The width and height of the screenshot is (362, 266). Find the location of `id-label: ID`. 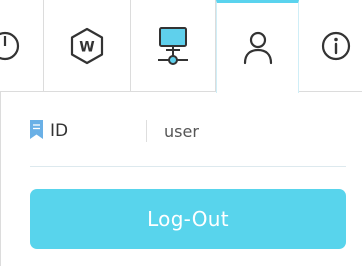

id-label: ID is located at coordinates (59, 131).